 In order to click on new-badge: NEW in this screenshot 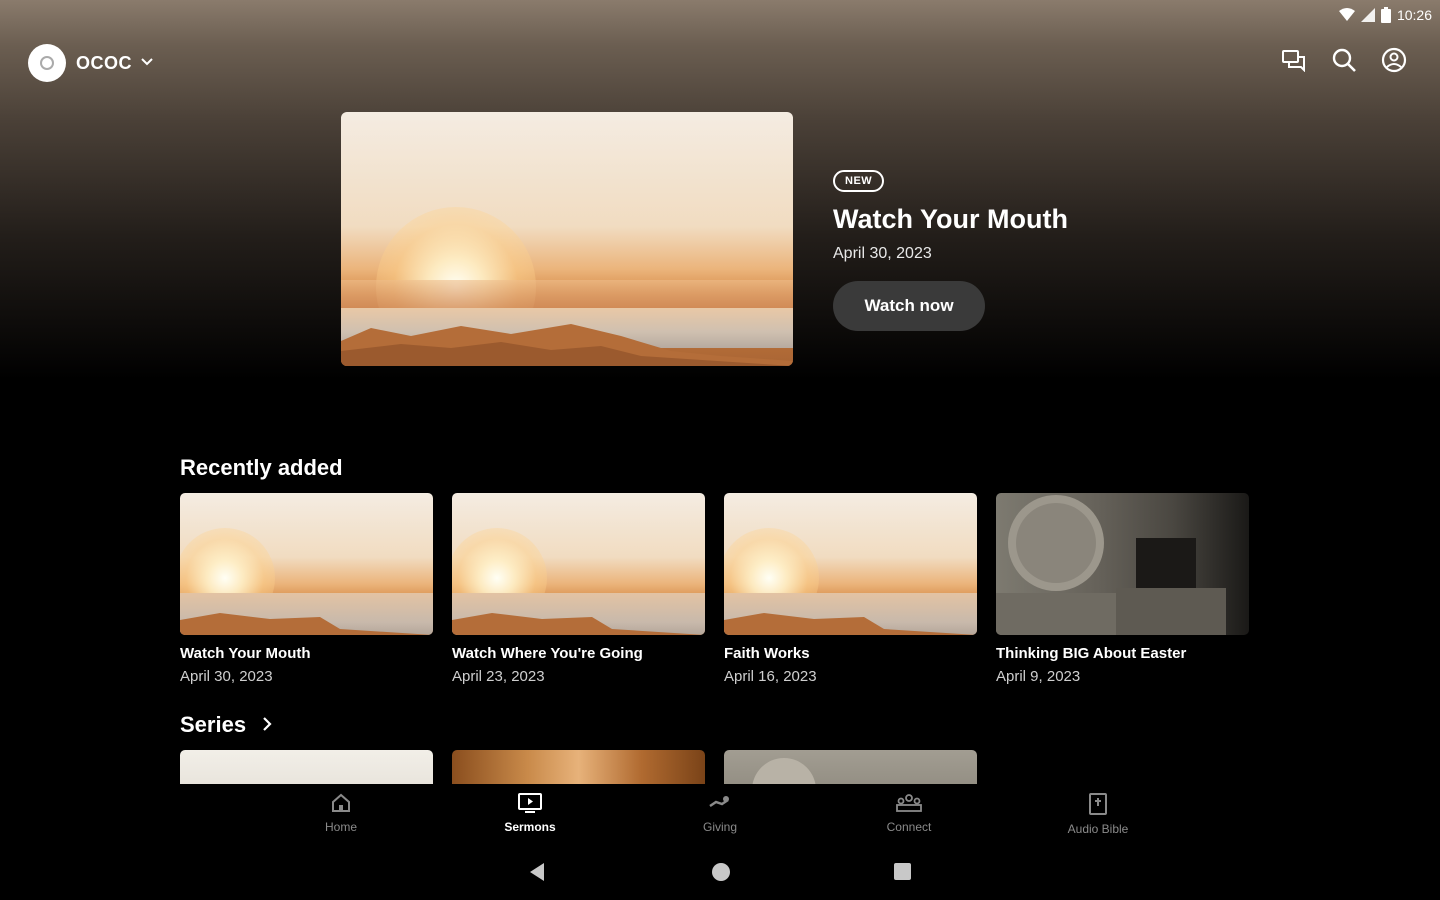, I will do `click(859, 181)`.